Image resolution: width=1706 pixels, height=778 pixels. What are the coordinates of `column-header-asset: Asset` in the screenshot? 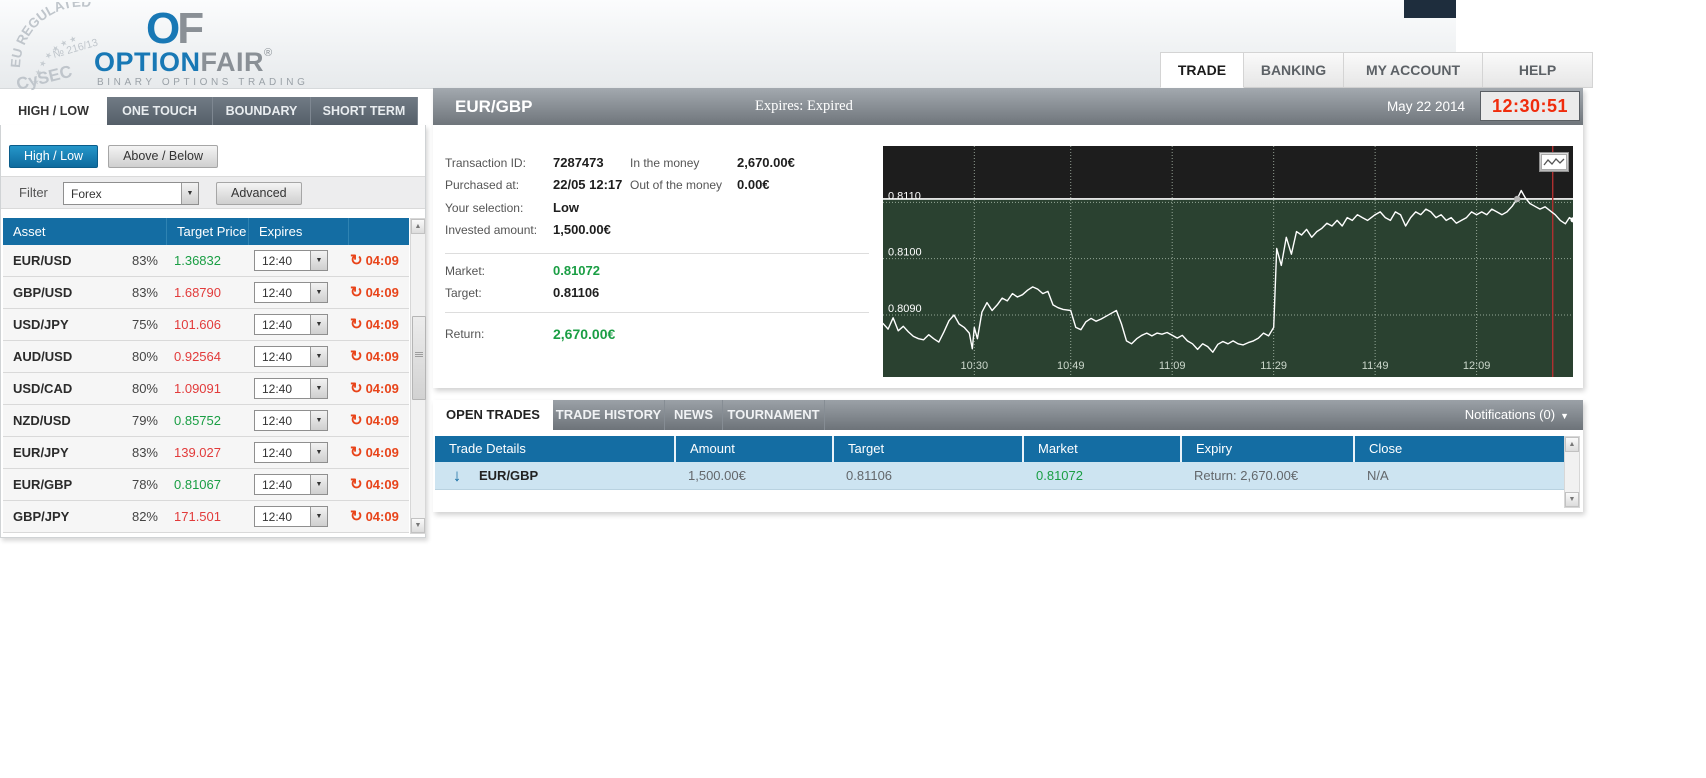 It's located at (29, 231).